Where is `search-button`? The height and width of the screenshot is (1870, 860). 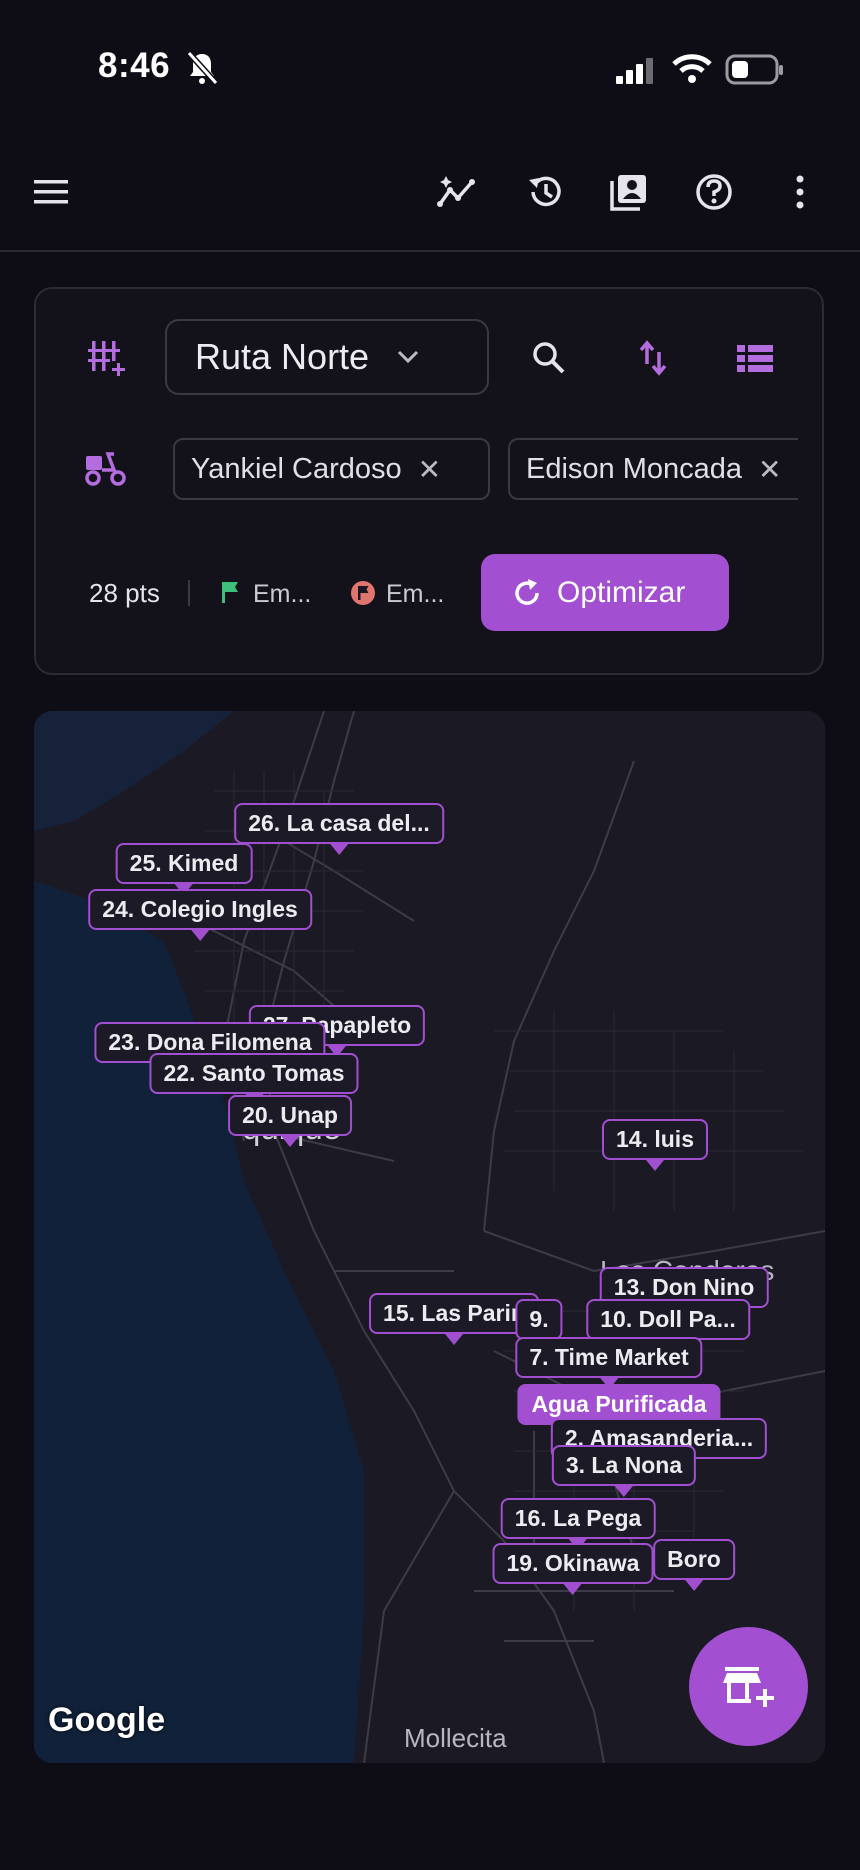
search-button is located at coordinates (549, 358).